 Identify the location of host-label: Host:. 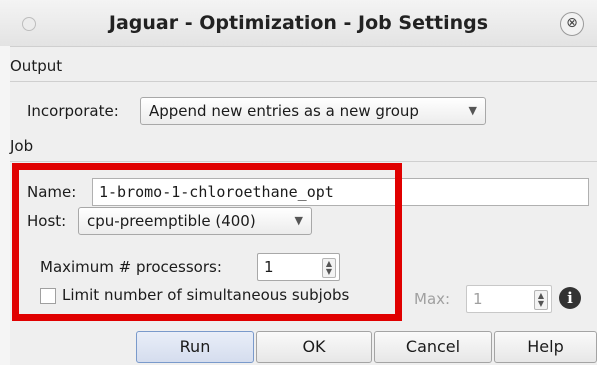
(47, 221).